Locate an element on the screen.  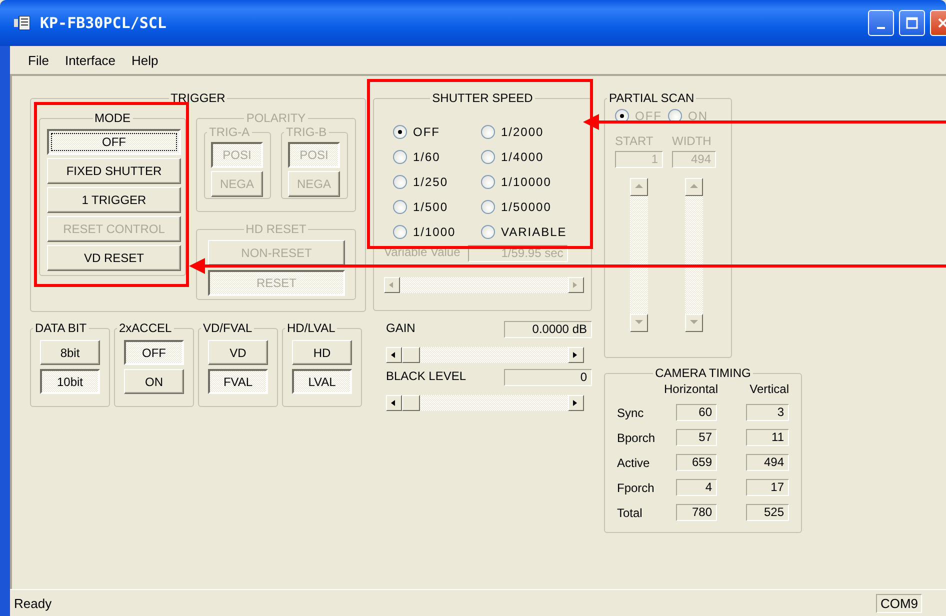
app-icon is located at coordinates (22, 23).